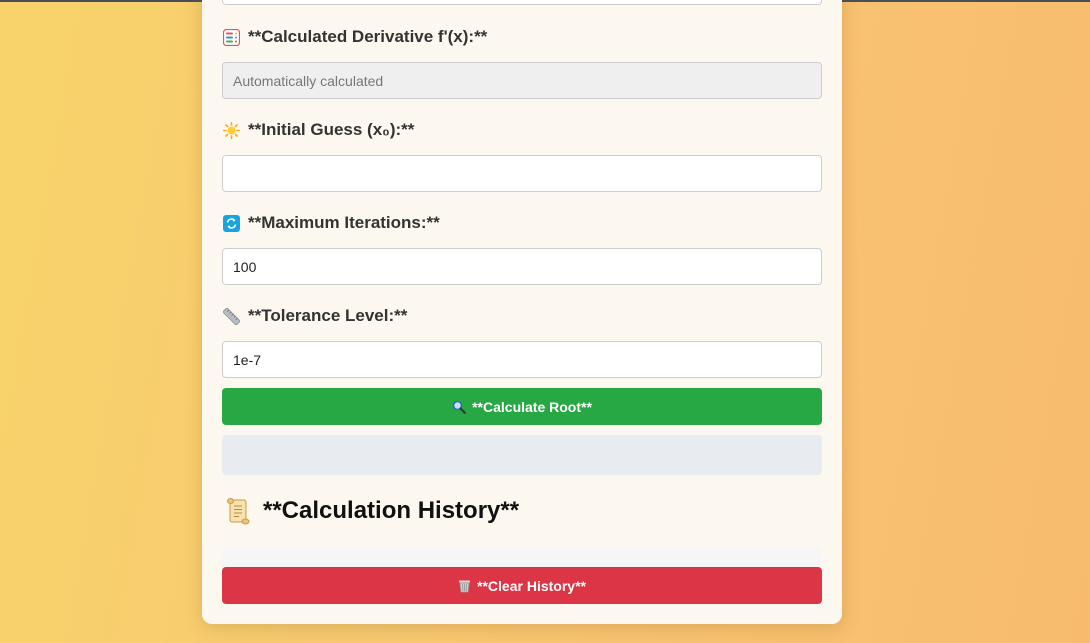 This screenshot has height=643, width=1090. I want to click on max-iterations-input, so click(522, 266).